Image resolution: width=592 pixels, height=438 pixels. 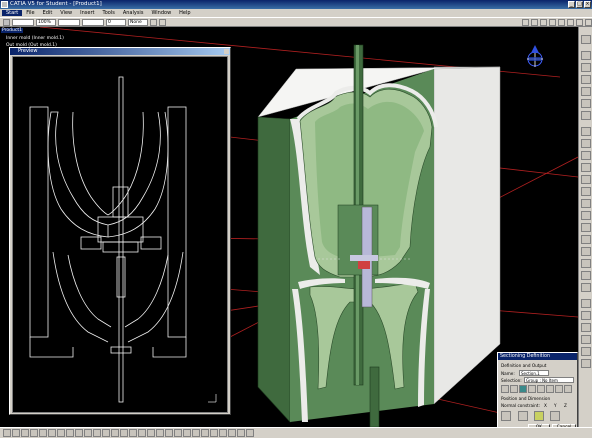 What do you see at coordinates (133, 433) in the screenshot?
I see `section-icon` at bounding box center [133, 433].